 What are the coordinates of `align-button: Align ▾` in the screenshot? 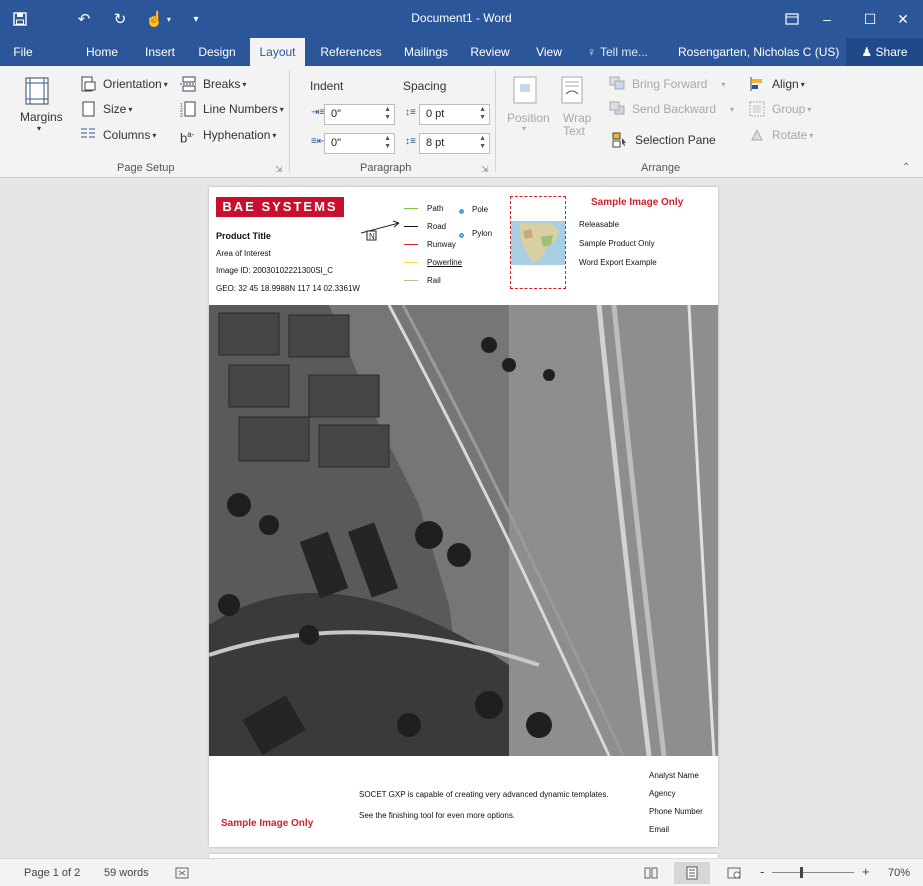 It's located at (777, 84).